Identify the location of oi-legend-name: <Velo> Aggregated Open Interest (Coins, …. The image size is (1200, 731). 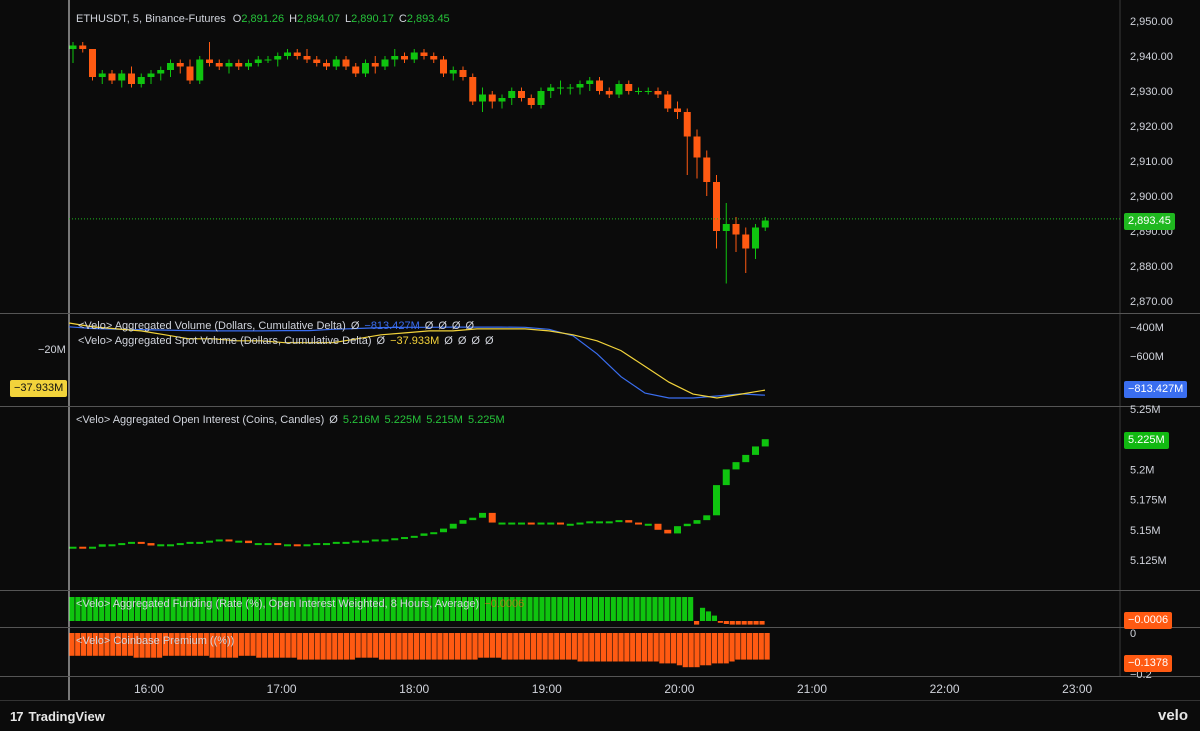
(200, 420).